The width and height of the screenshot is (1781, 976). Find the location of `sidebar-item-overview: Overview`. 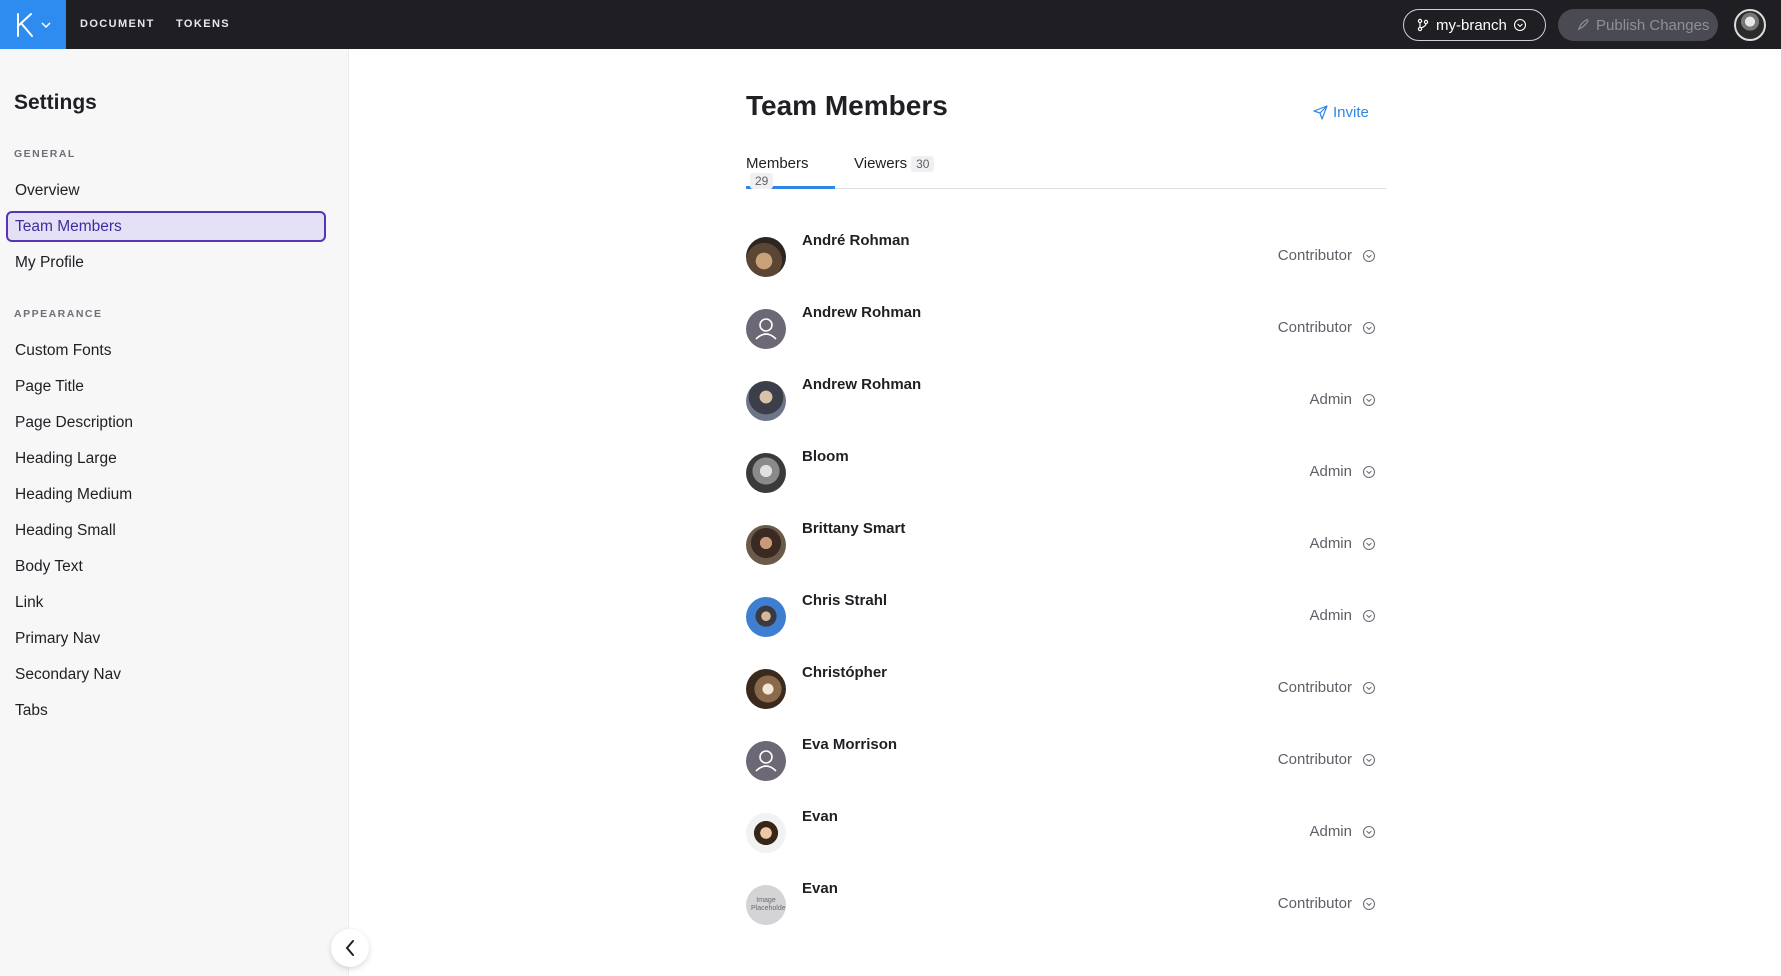

sidebar-item-overview: Overview is located at coordinates (166, 190).